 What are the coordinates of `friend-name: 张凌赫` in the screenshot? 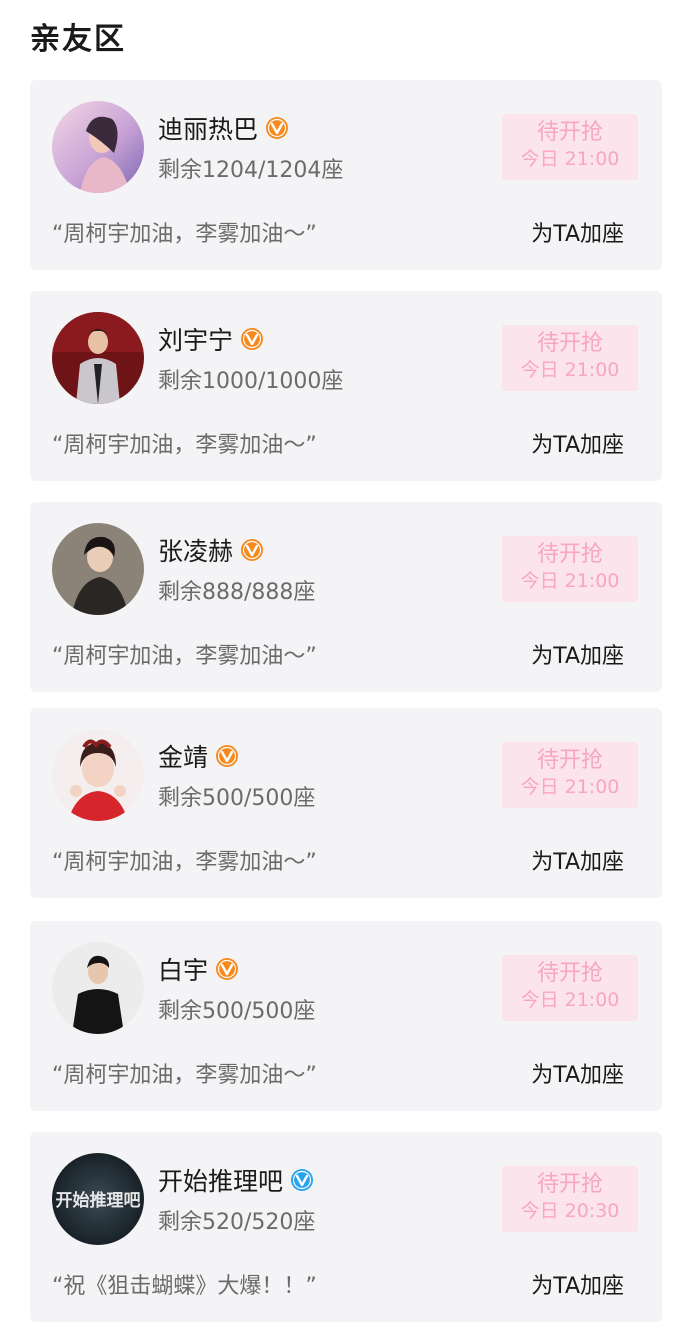 It's located at (195, 550).